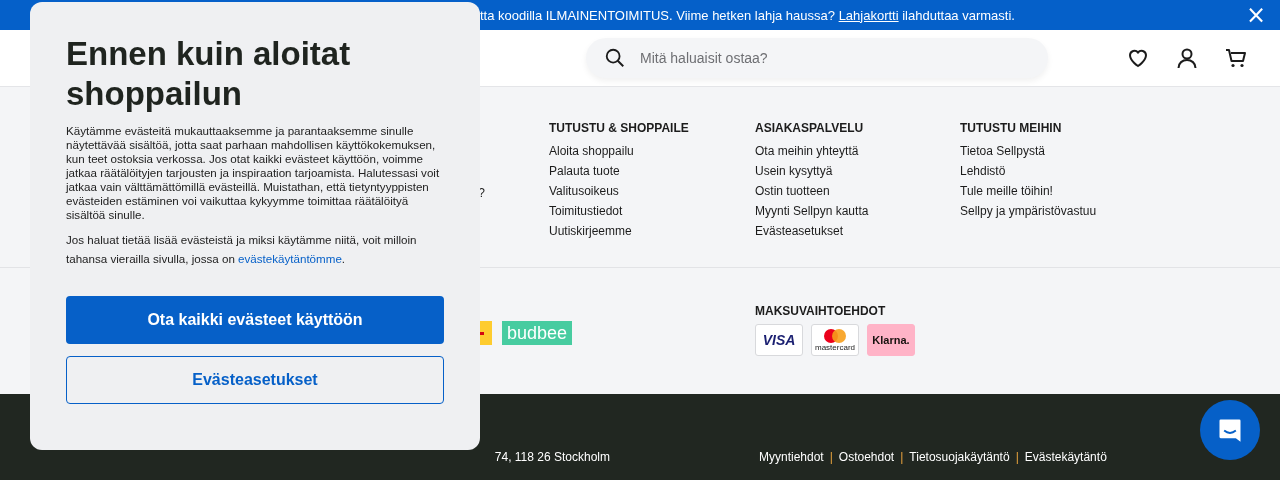  Describe the element at coordinates (817, 58) in the screenshot. I see `search-field: Mitä haluaisit ostaa?` at that location.